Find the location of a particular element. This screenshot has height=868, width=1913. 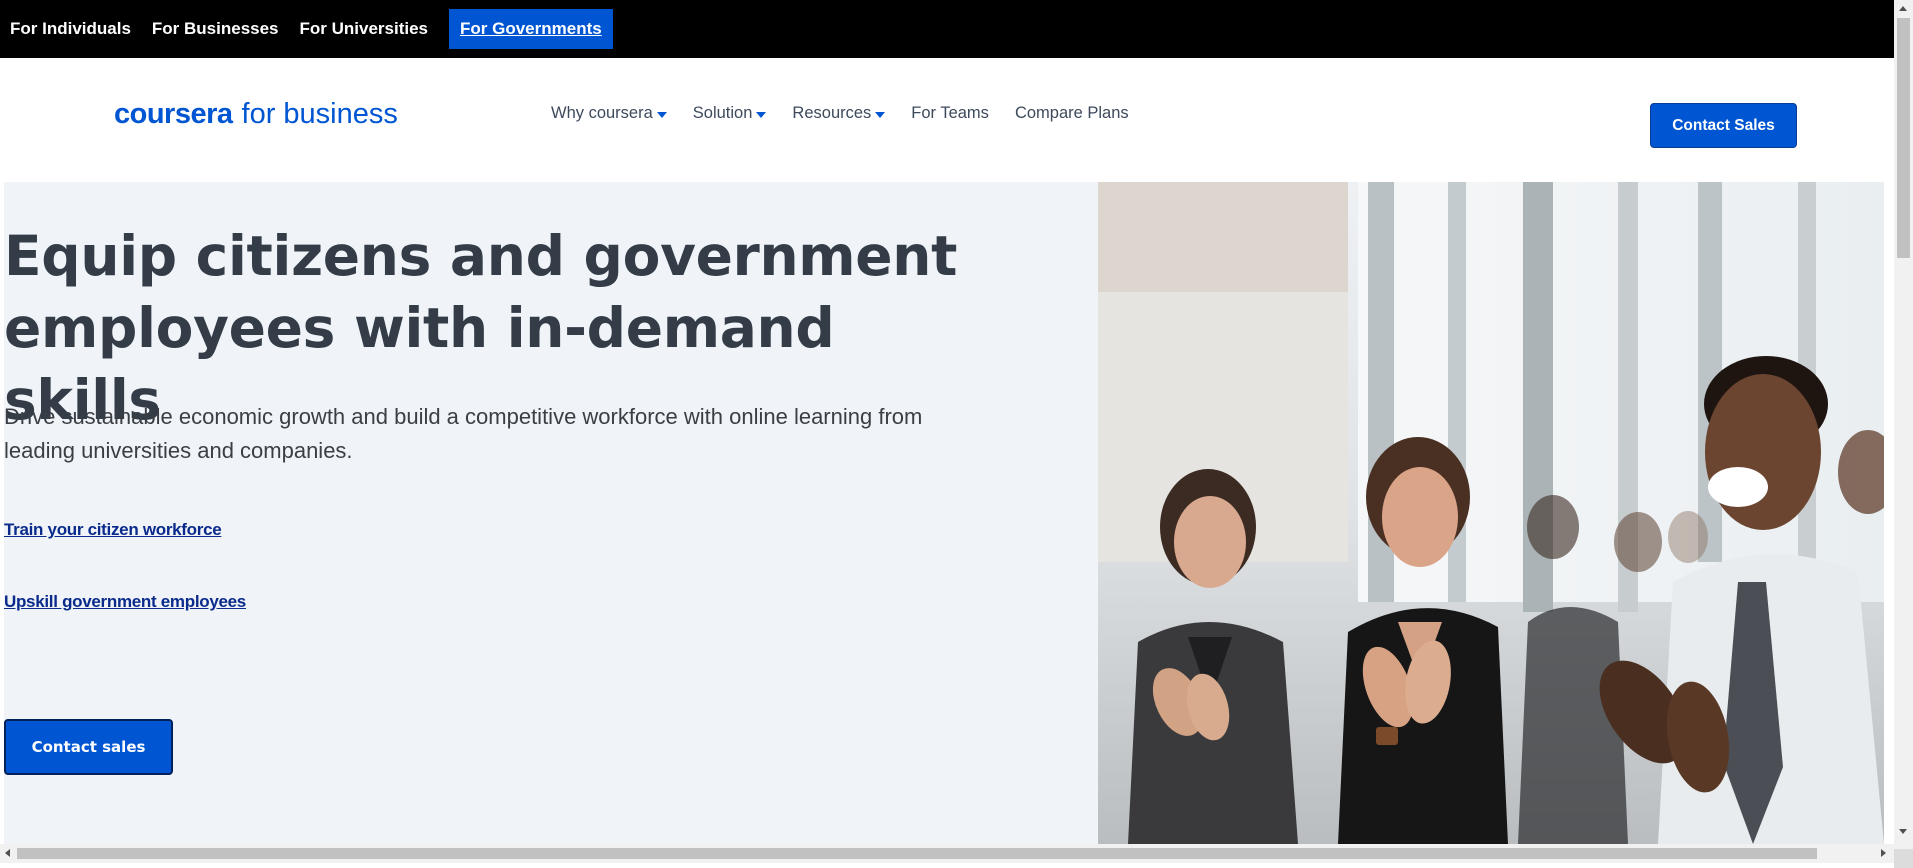

contact-sales-hero-button: Contact sales is located at coordinates (88, 747).